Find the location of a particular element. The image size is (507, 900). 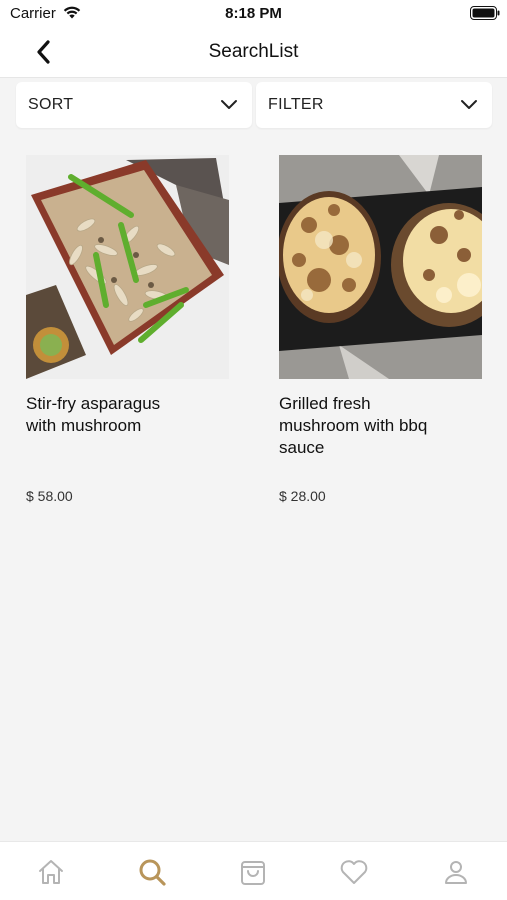

status-bar: Carrier 8:18 PM is located at coordinates (253, 14).